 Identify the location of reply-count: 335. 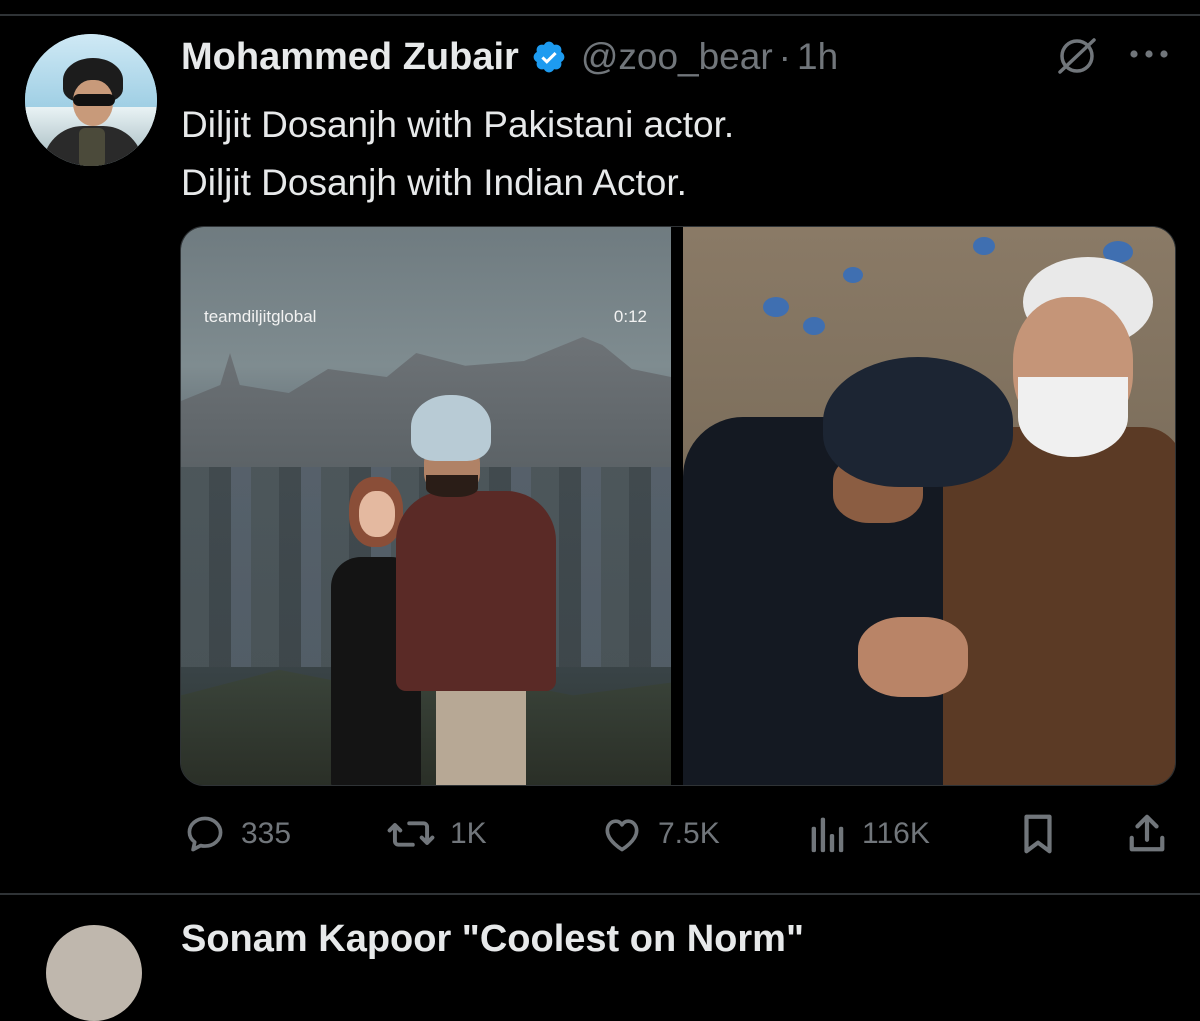
(266, 833).